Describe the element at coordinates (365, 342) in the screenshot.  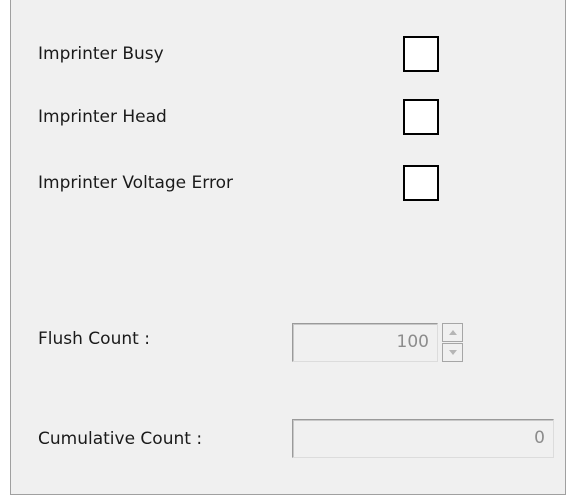
I see `flush-count-input: 100` at that location.